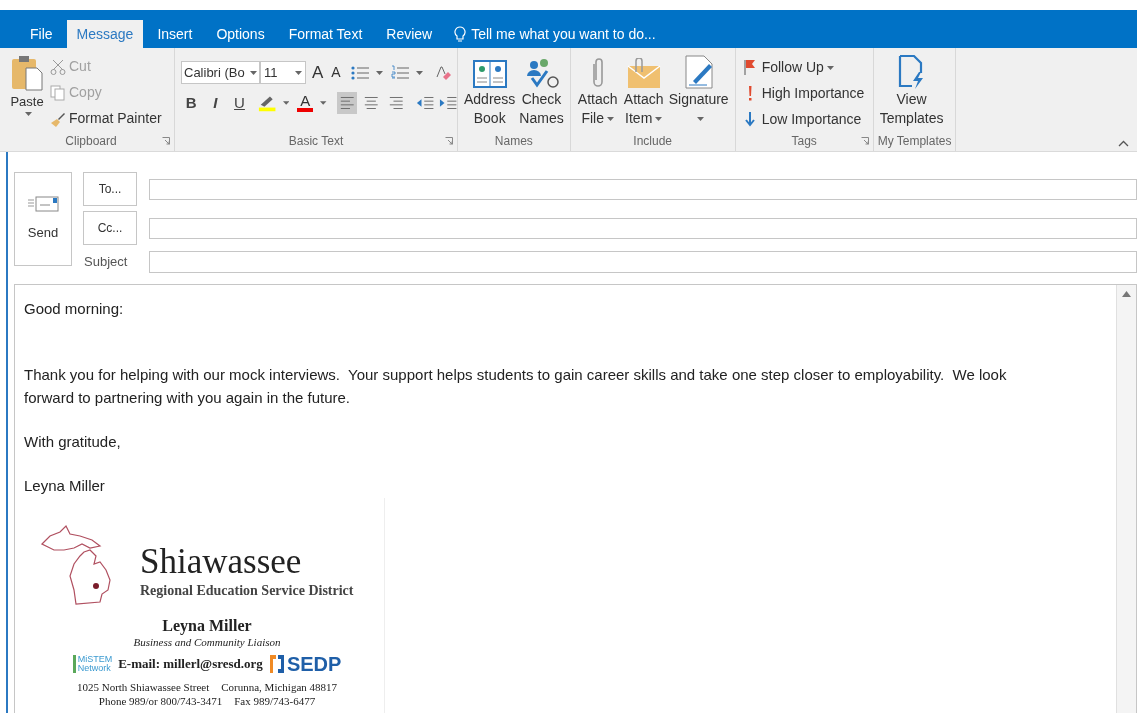  What do you see at coordinates (279, 687) in the screenshot?
I see `address-text: Corunna, Michigan 48817` at bounding box center [279, 687].